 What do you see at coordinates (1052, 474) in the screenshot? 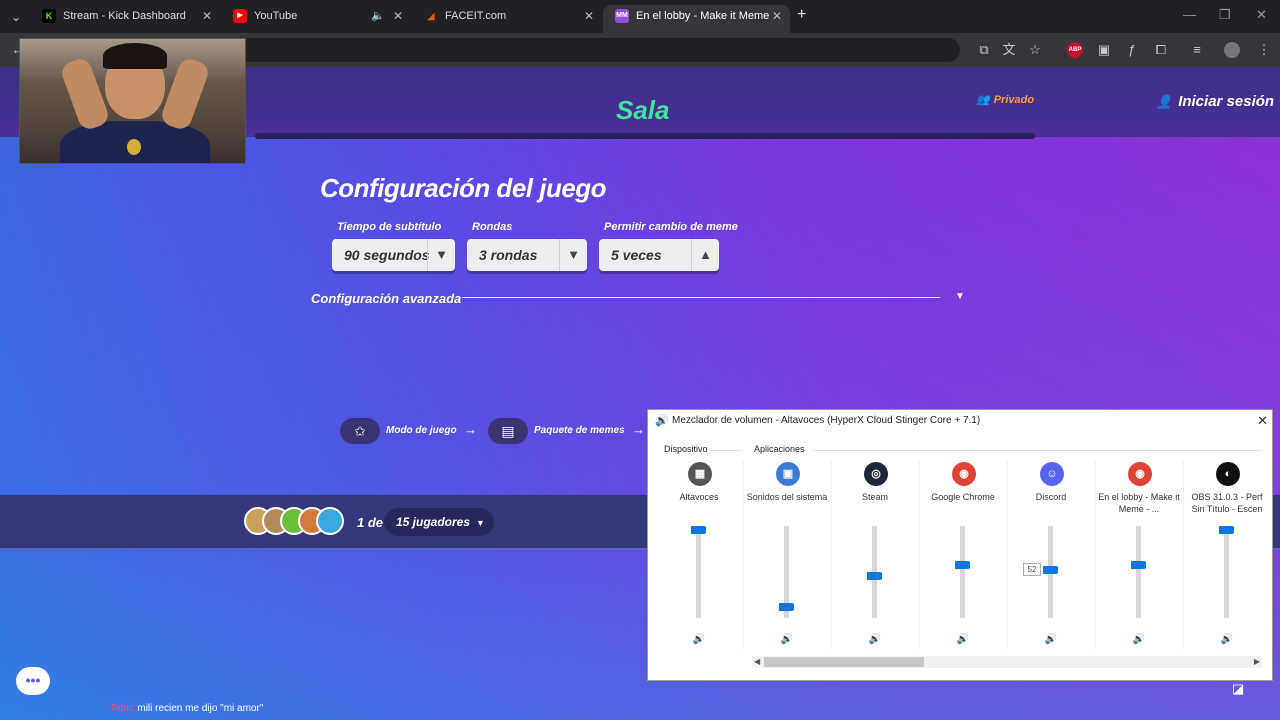
I see `discord-icon: ☺` at bounding box center [1052, 474].